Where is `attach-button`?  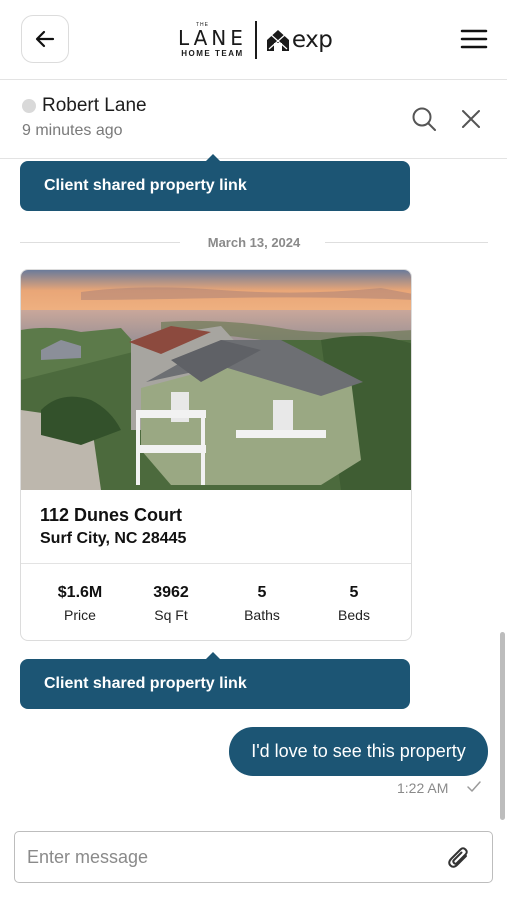 attach-button is located at coordinates (459, 858).